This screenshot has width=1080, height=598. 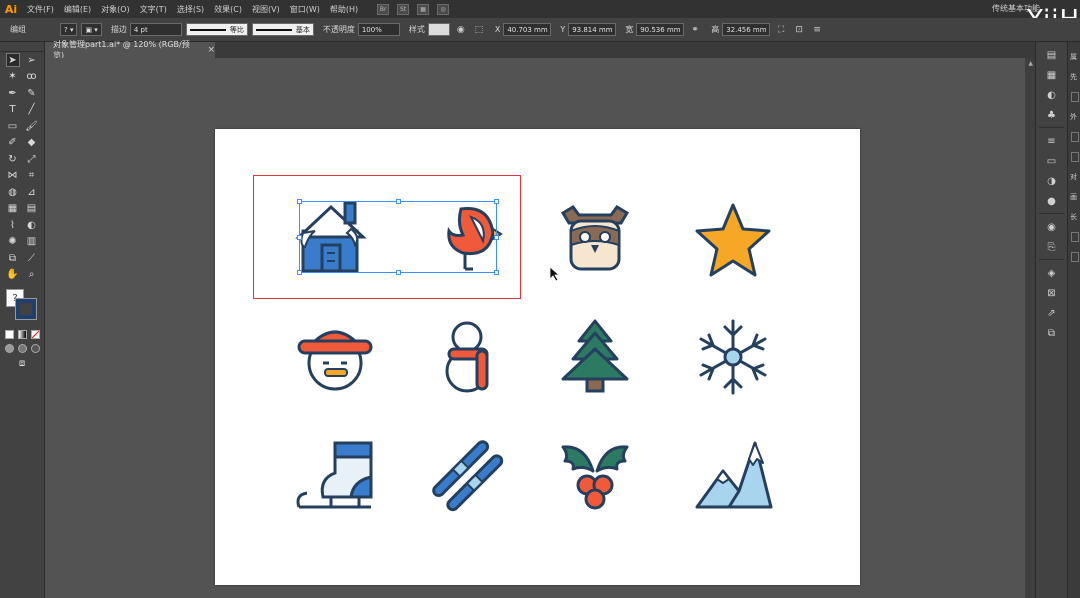 What do you see at coordinates (13, 275) in the screenshot?
I see `hand-tool-icon: ✋` at bounding box center [13, 275].